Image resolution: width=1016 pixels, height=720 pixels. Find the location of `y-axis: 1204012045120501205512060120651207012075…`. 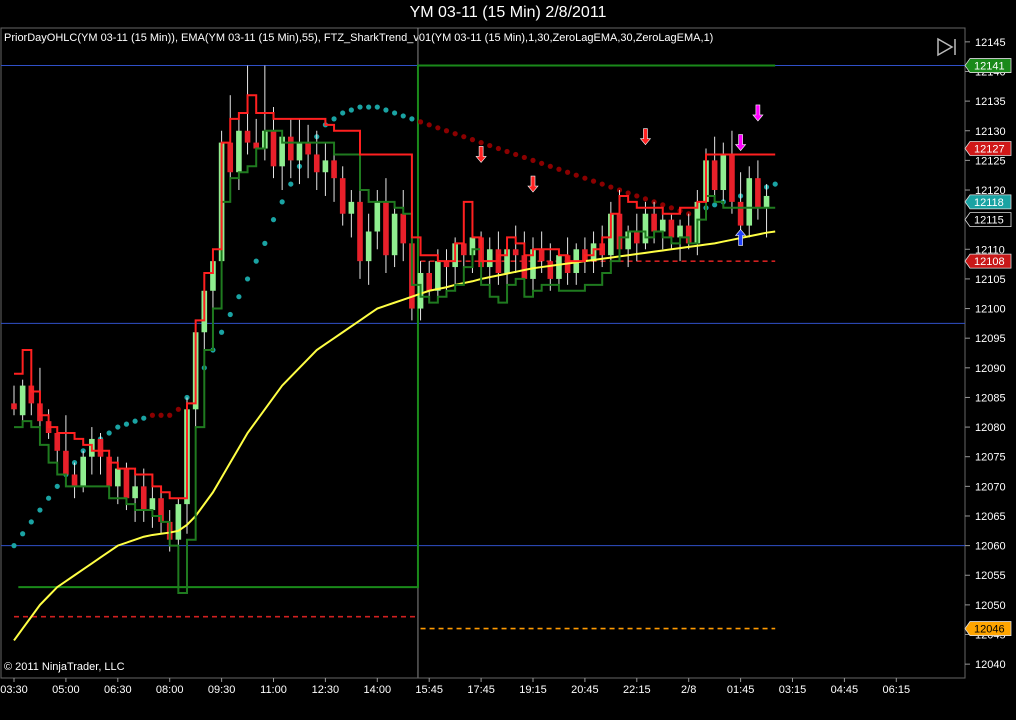

y-axis: 1204012045120501205512060120651207012075… is located at coordinates (985, 354).